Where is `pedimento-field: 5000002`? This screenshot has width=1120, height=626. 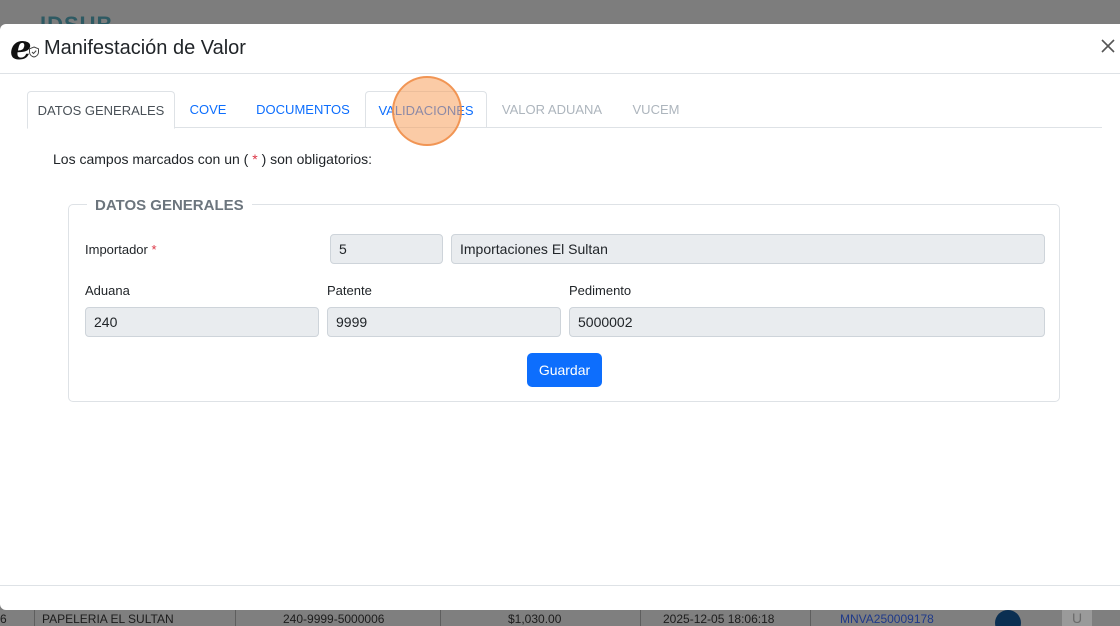
pedimento-field: 5000002 is located at coordinates (807, 322).